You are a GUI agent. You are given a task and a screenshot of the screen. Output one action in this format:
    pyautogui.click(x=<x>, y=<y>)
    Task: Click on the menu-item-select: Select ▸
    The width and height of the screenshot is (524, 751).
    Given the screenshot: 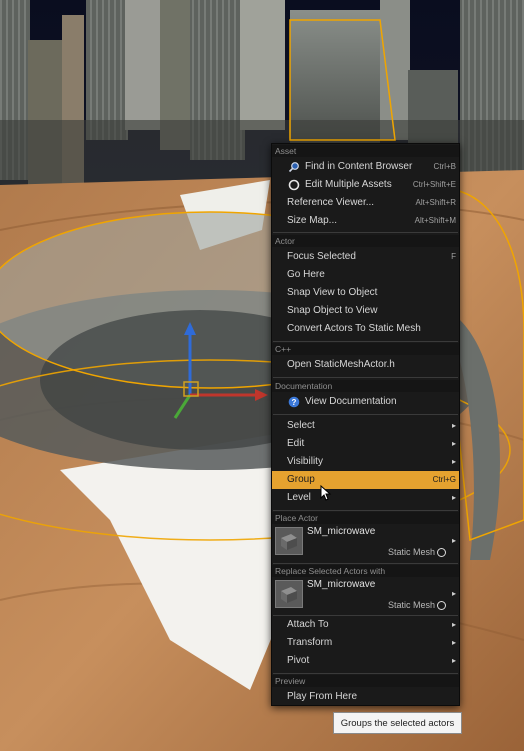 What is the action you would take?
    pyautogui.click(x=365, y=426)
    